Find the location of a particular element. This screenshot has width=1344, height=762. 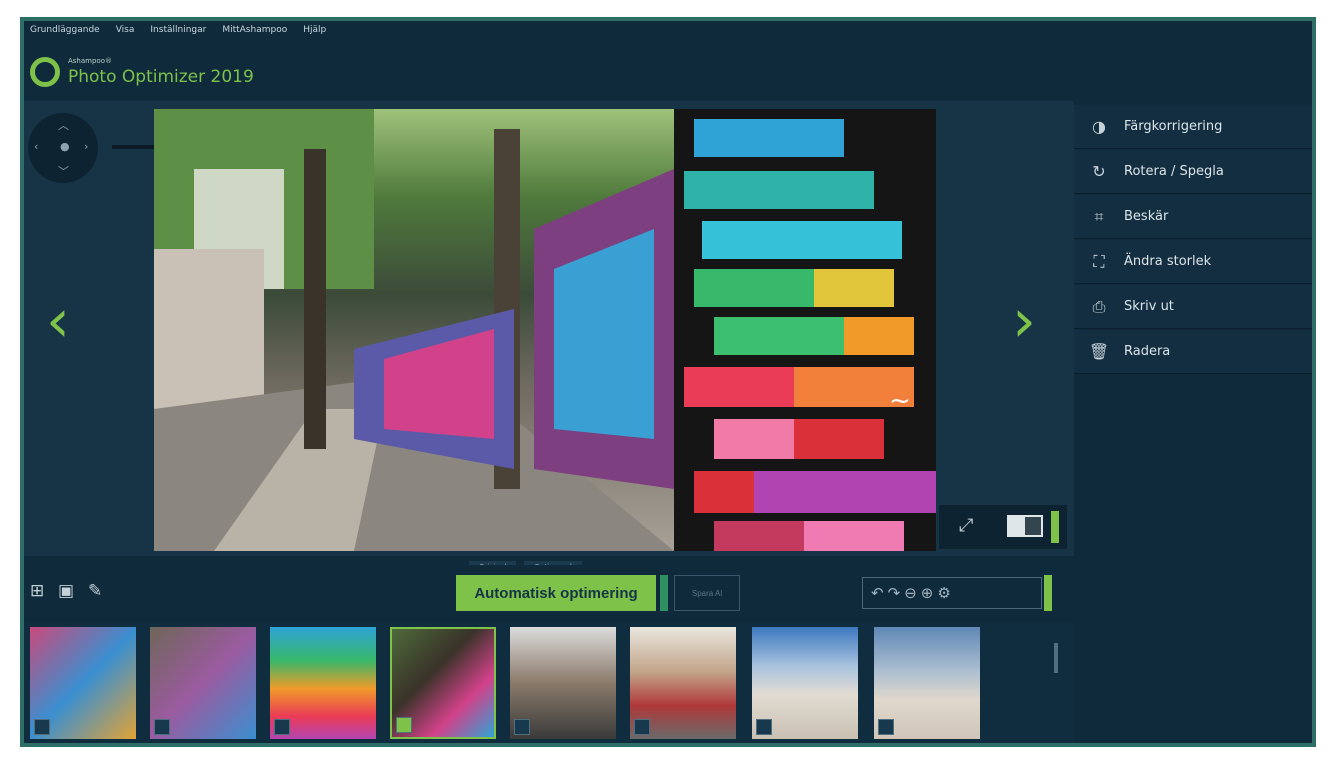

thumbnail-scrollbar is located at coordinates (1056, 658).